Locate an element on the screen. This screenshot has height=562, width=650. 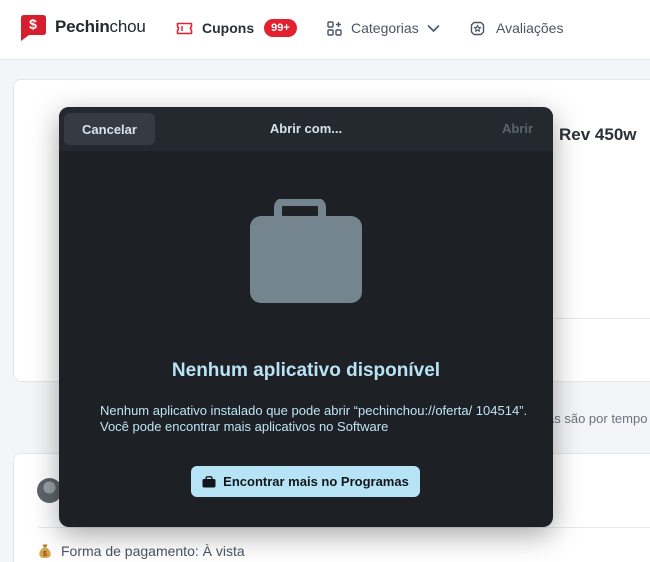
brand-name: Pechinchou is located at coordinates (100, 27).